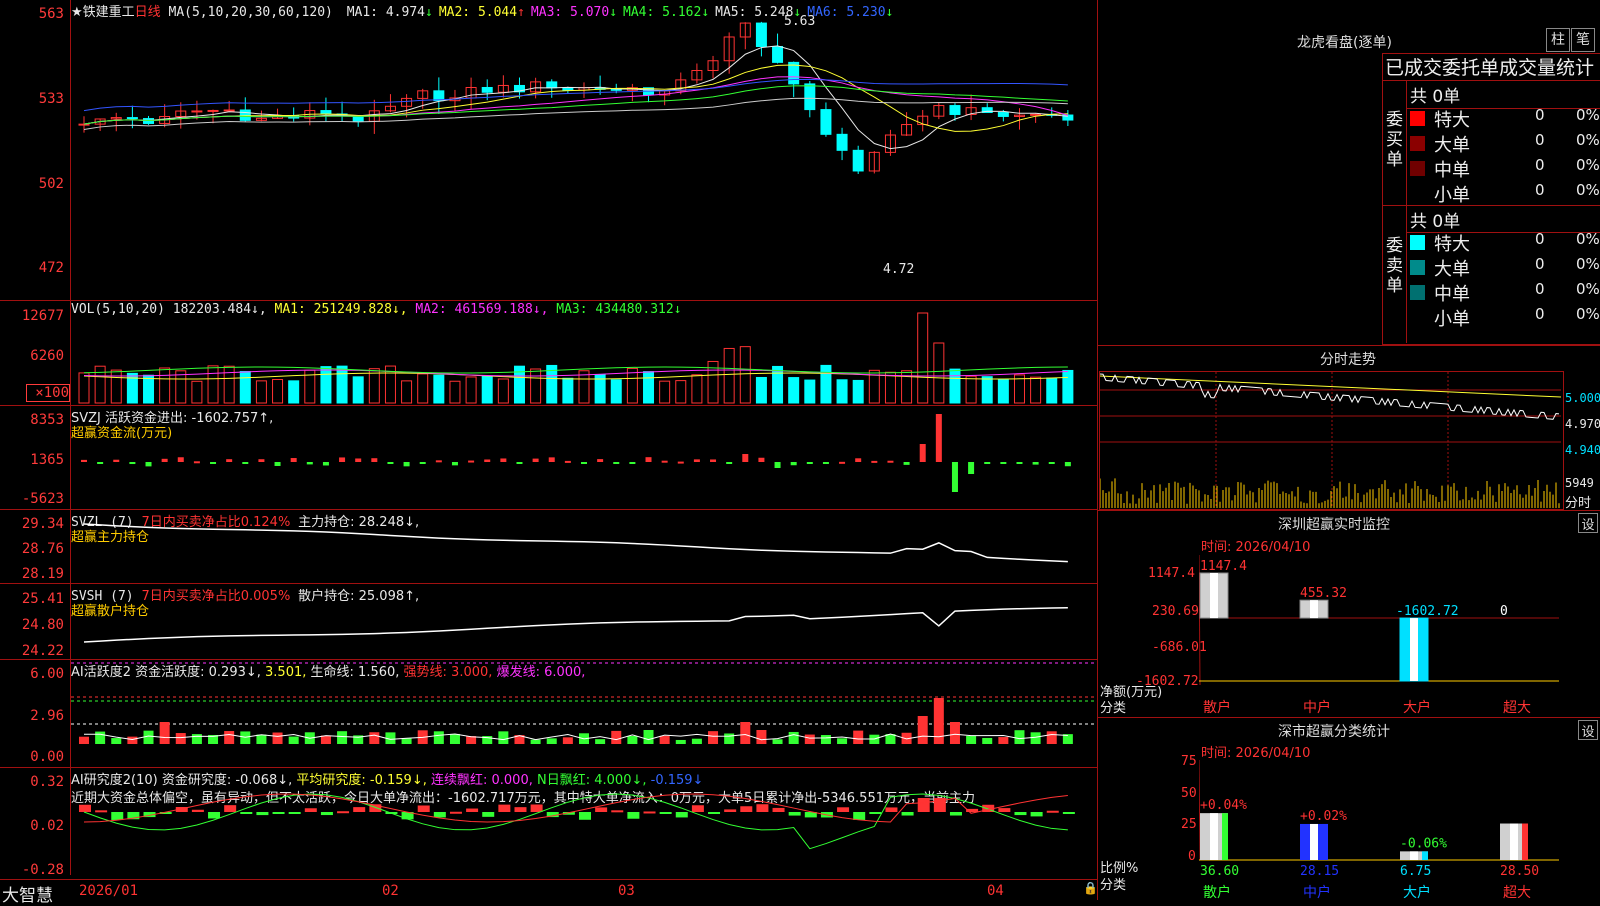 The height and width of the screenshot is (906, 1600). I want to click on sell-row-name: 大单, so click(1452, 269).